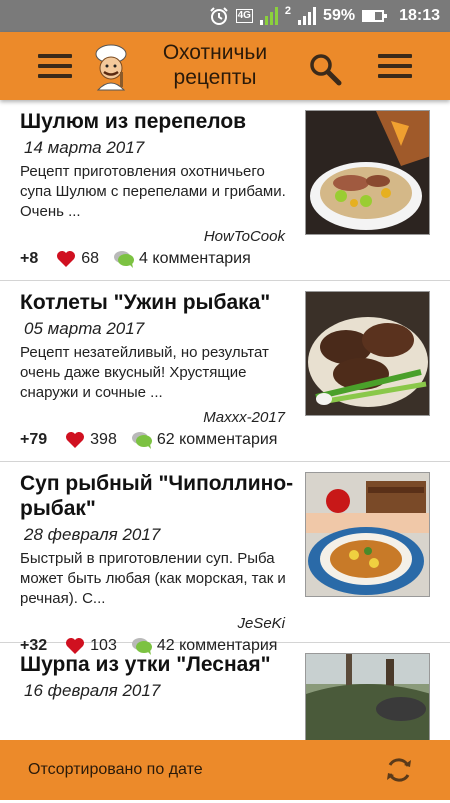 The image size is (450, 803). What do you see at coordinates (225, 770) in the screenshot?
I see `sort-bar: Отсортировано по дате` at bounding box center [225, 770].